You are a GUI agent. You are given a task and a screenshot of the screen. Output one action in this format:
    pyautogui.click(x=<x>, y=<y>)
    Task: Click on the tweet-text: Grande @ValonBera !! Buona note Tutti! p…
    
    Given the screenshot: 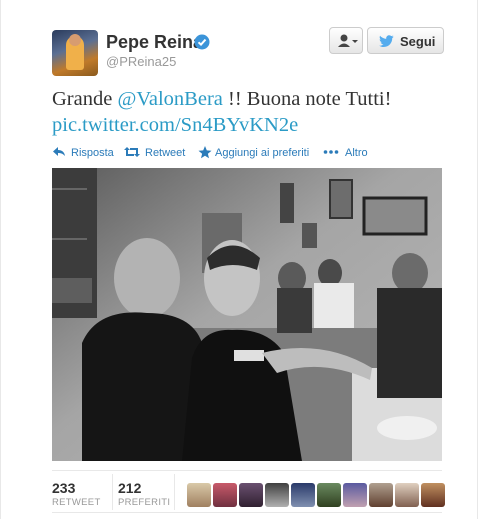 What is the action you would take?
    pyautogui.click(x=252, y=112)
    